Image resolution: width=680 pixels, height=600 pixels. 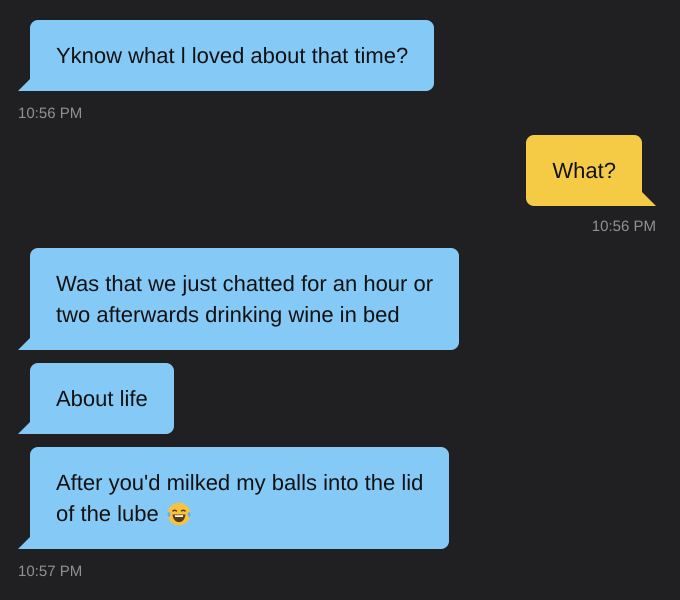 What do you see at coordinates (228, 315) in the screenshot?
I see `message-text: two afterwards drinking wine in bed` at bounding box center [228, 315].